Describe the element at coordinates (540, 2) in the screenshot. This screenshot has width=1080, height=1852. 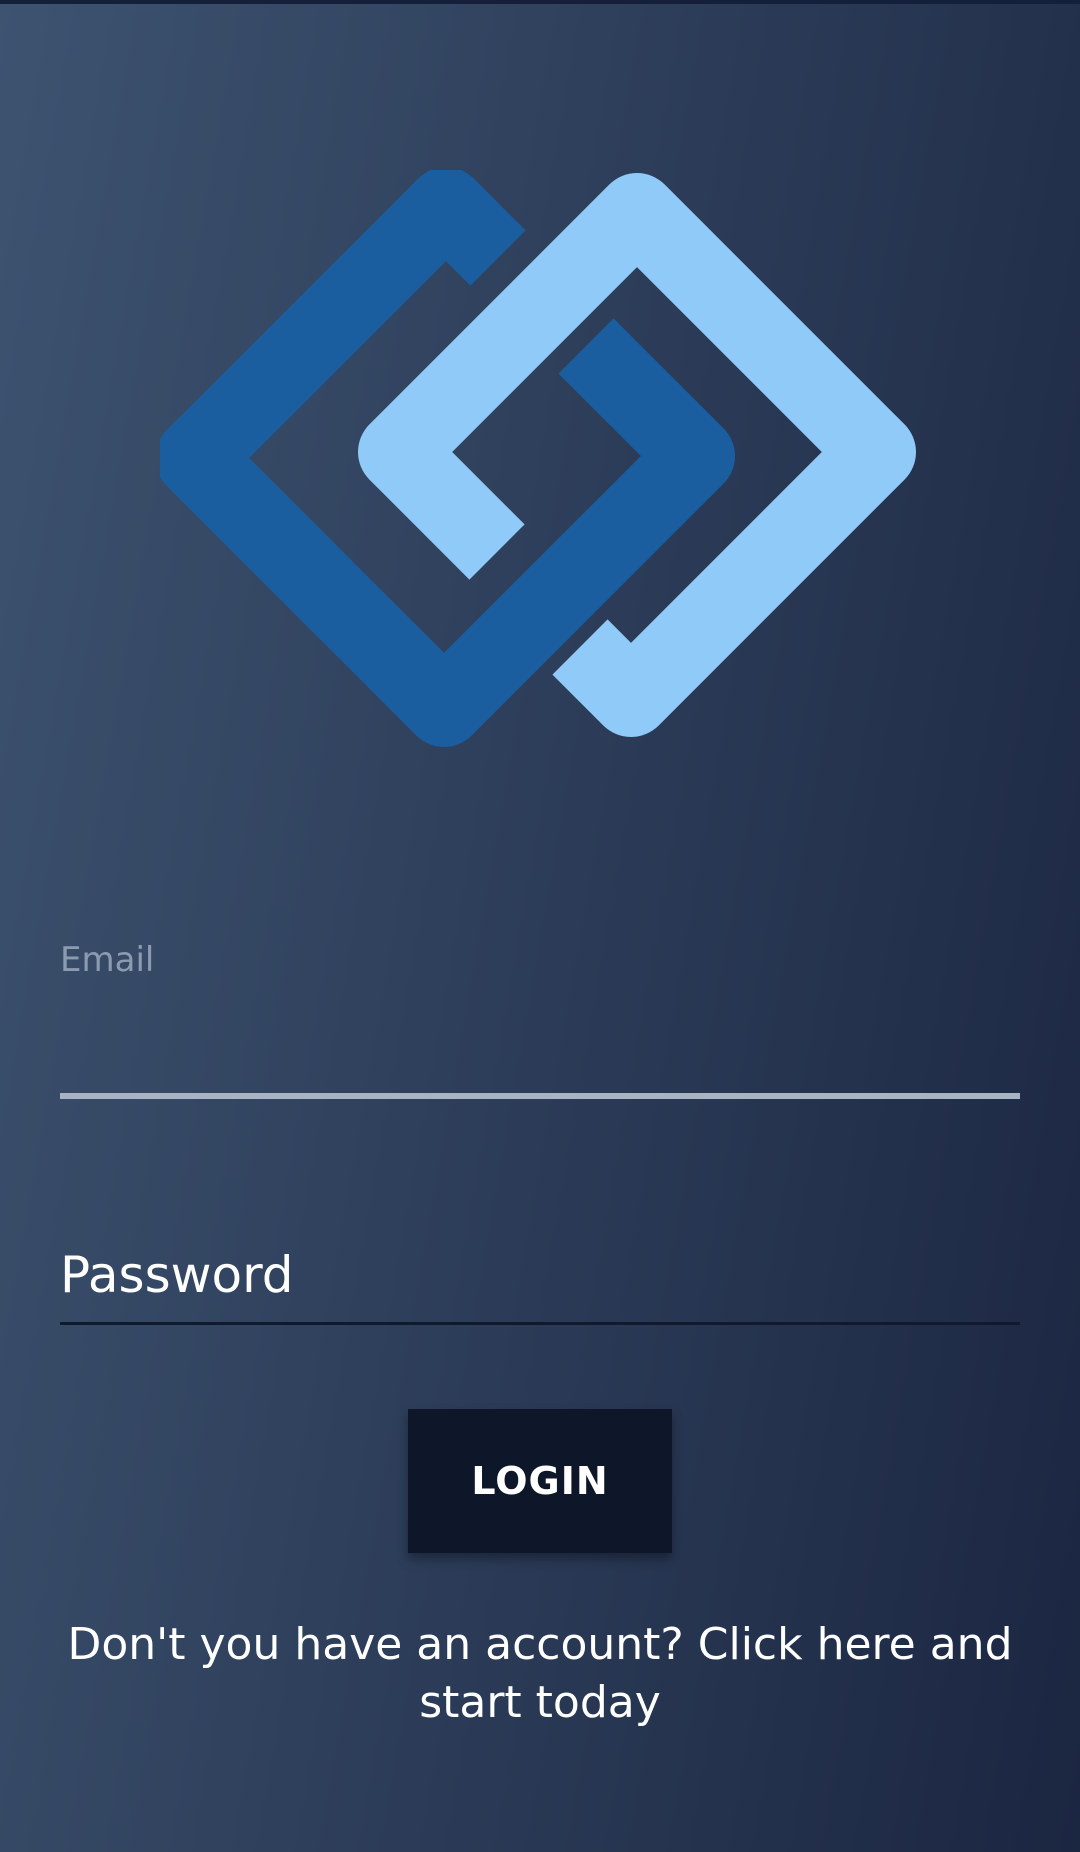
I see `top-strip` at that location.